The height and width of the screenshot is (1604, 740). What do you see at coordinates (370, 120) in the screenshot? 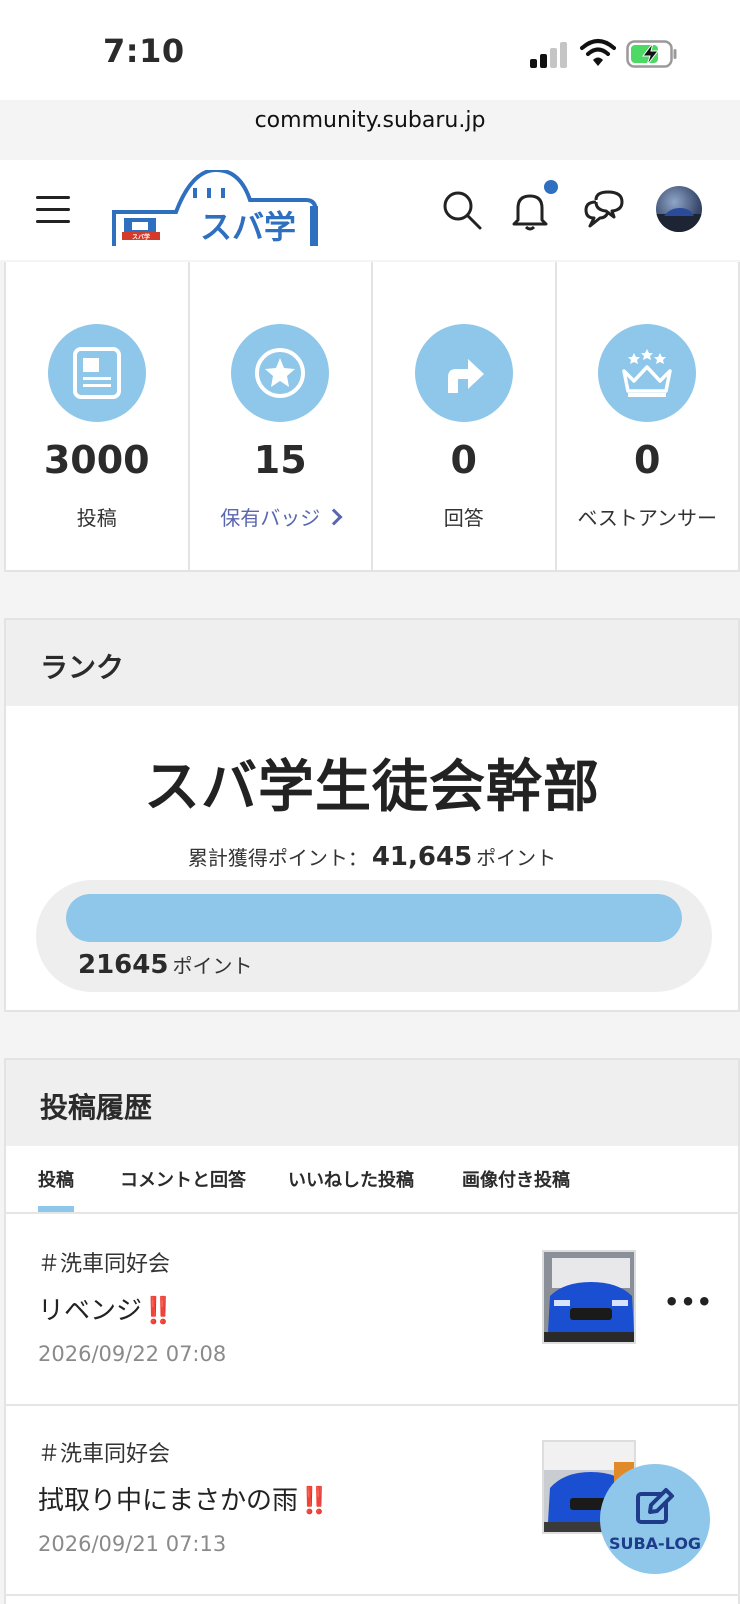
I see `browser-url: community.subaru.jp` at bounding box center [370, 120].